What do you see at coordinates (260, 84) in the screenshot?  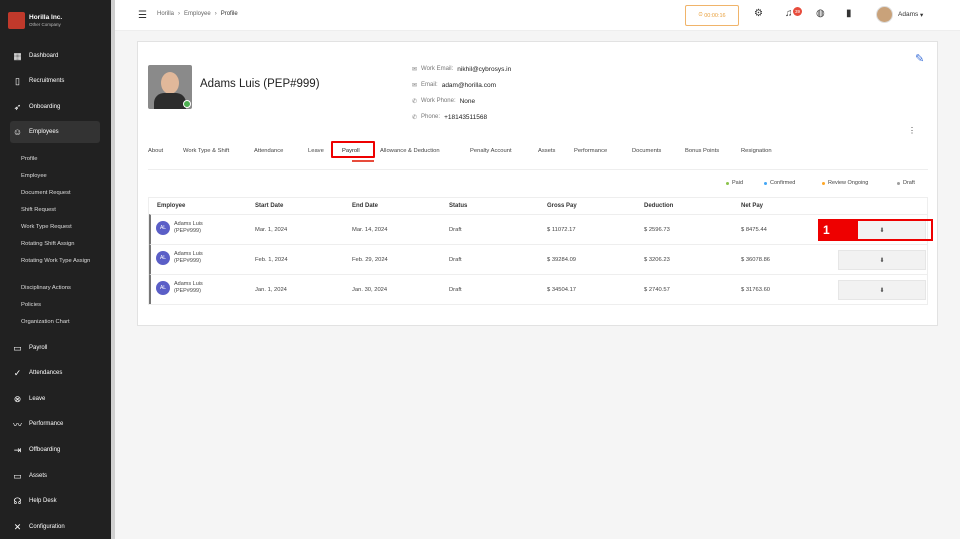 I see `employee-name: Adams Luis (PEP#999)` at bounding box center [260, 84].